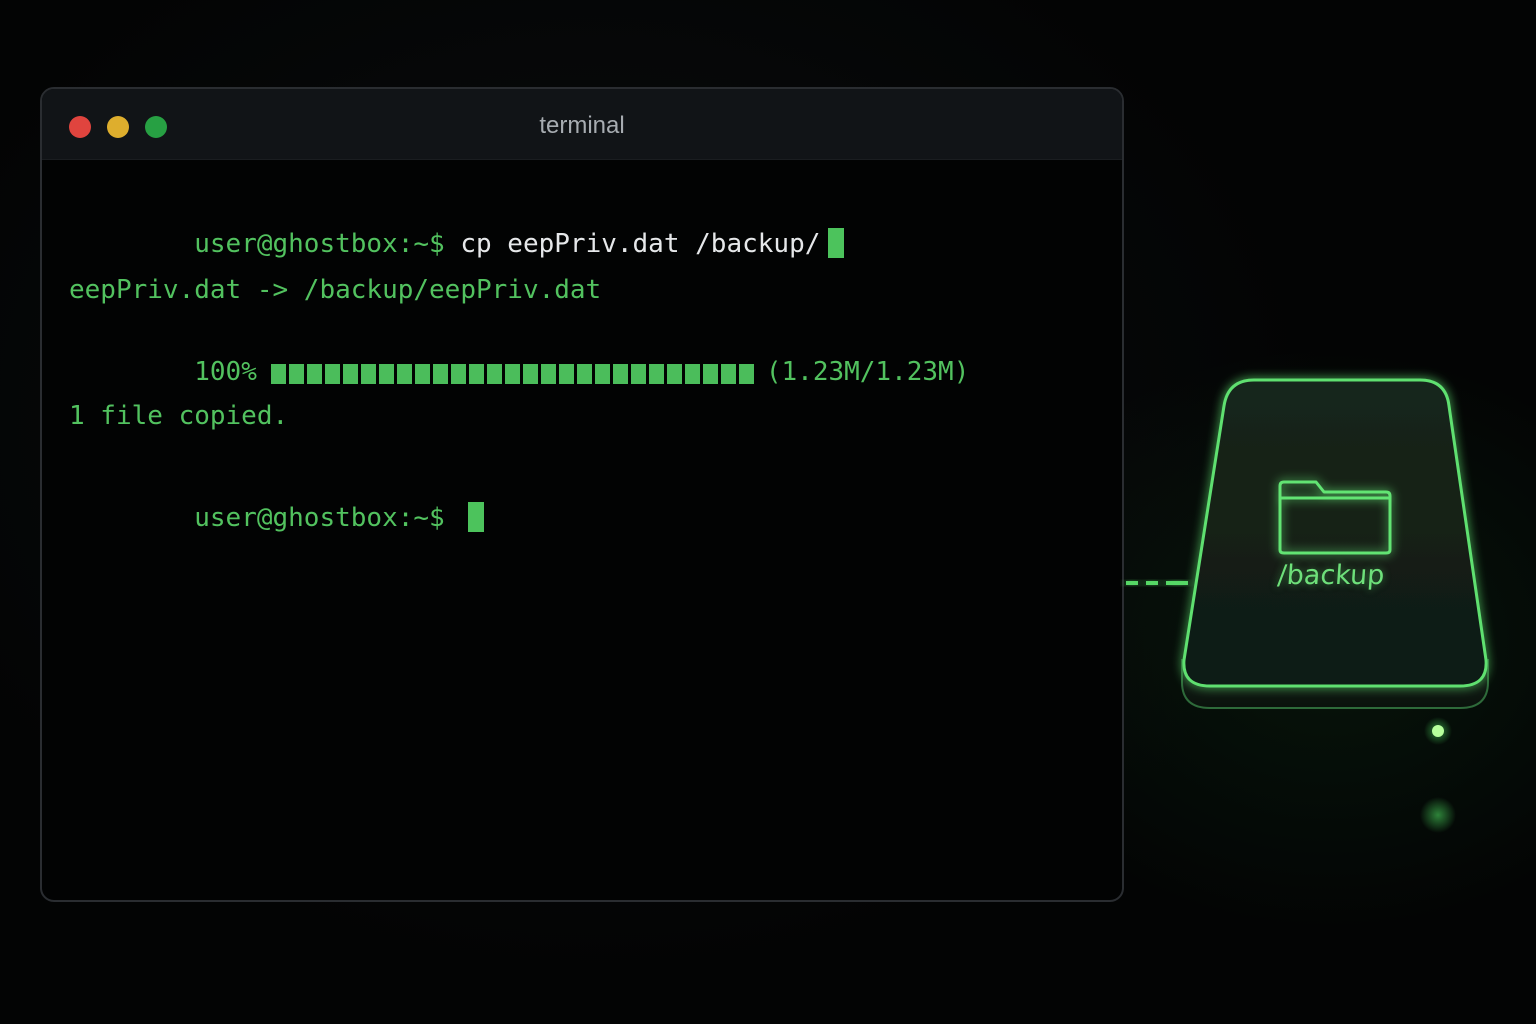 The image size is (1536, 1024). I want to click on status-led, so click(1438, 731).